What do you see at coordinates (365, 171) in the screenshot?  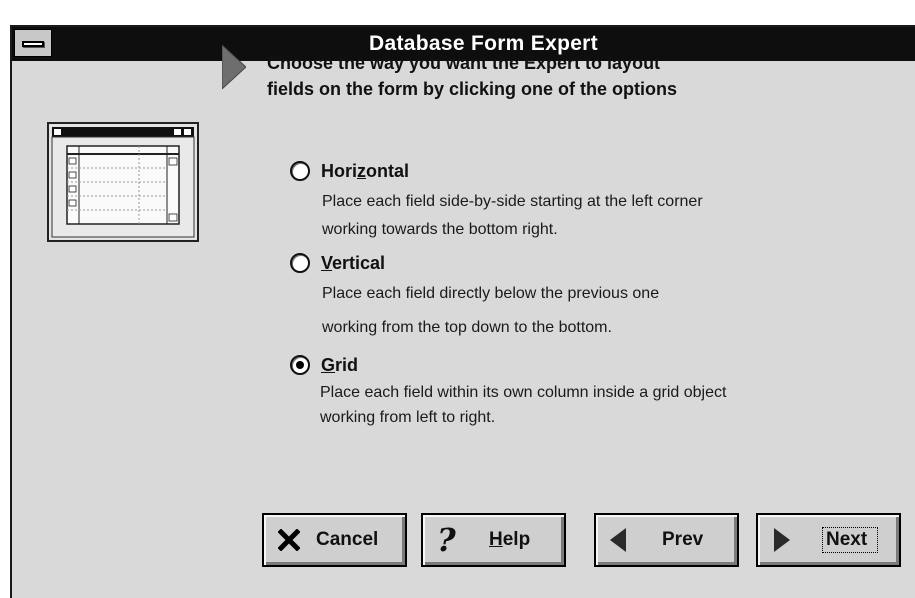 I see `option-label-horizontal: Horizontal` at bounding box center [365, 171].